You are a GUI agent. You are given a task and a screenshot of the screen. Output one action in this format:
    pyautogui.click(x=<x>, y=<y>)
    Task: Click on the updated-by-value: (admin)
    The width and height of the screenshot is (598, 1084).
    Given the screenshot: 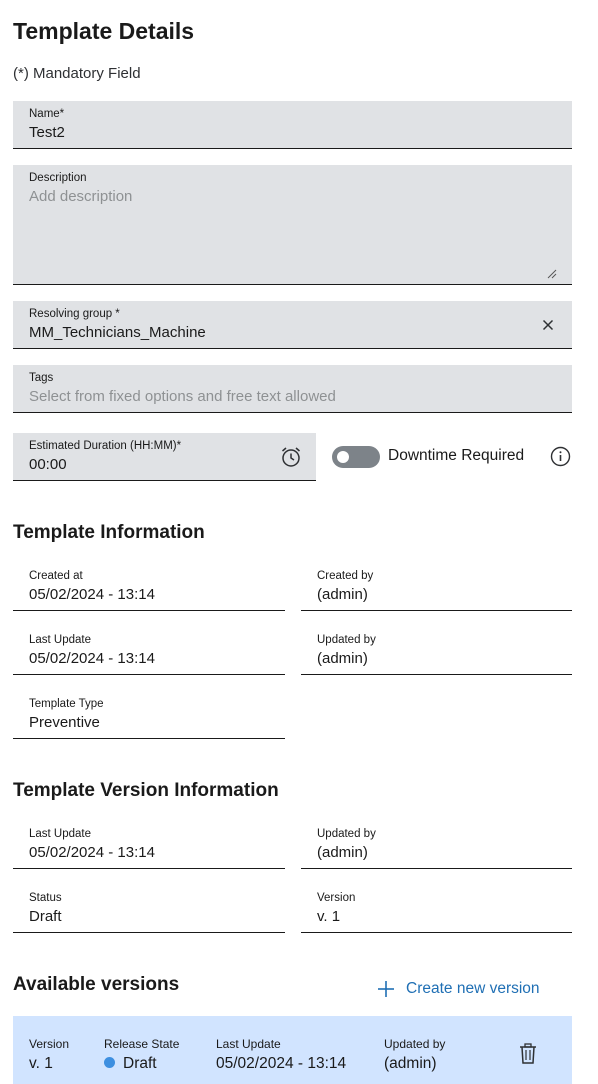 What is the action you would take?
    pyautogui.click(x=342, y=658)
    